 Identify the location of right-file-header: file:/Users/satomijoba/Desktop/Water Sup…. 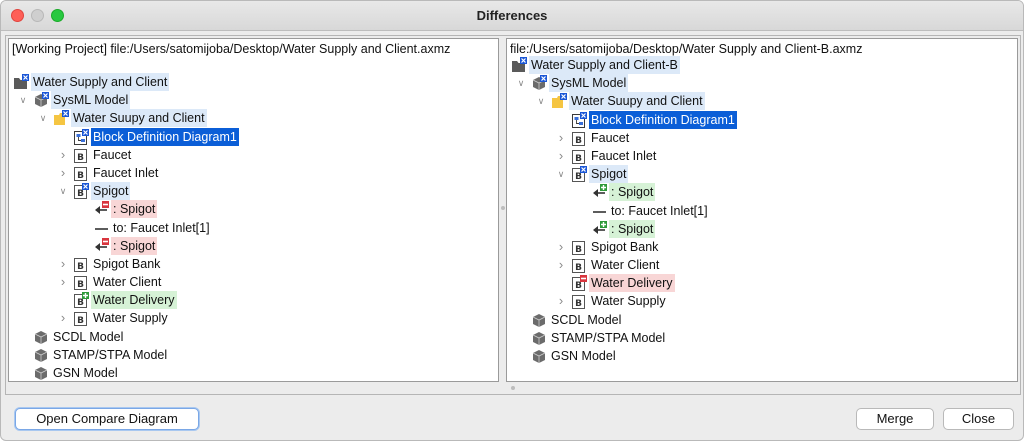
(686, 49).